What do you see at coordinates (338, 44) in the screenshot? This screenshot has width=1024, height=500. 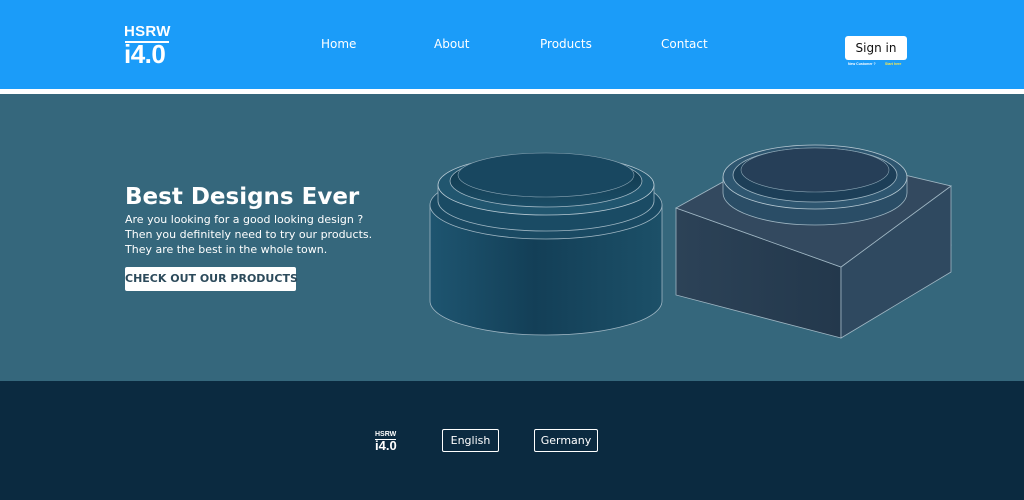 I see `nav-home-link: Home` at bounding box center [338, 44].